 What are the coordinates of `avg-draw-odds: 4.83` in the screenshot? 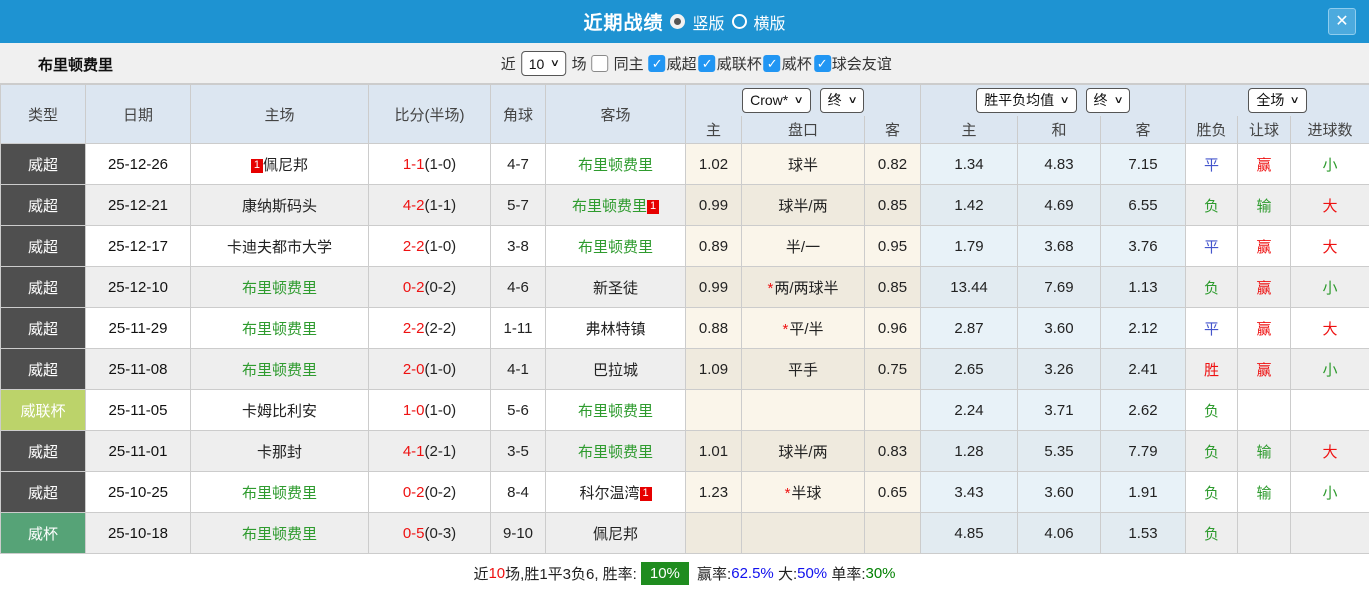 It's located at (1059, 164).